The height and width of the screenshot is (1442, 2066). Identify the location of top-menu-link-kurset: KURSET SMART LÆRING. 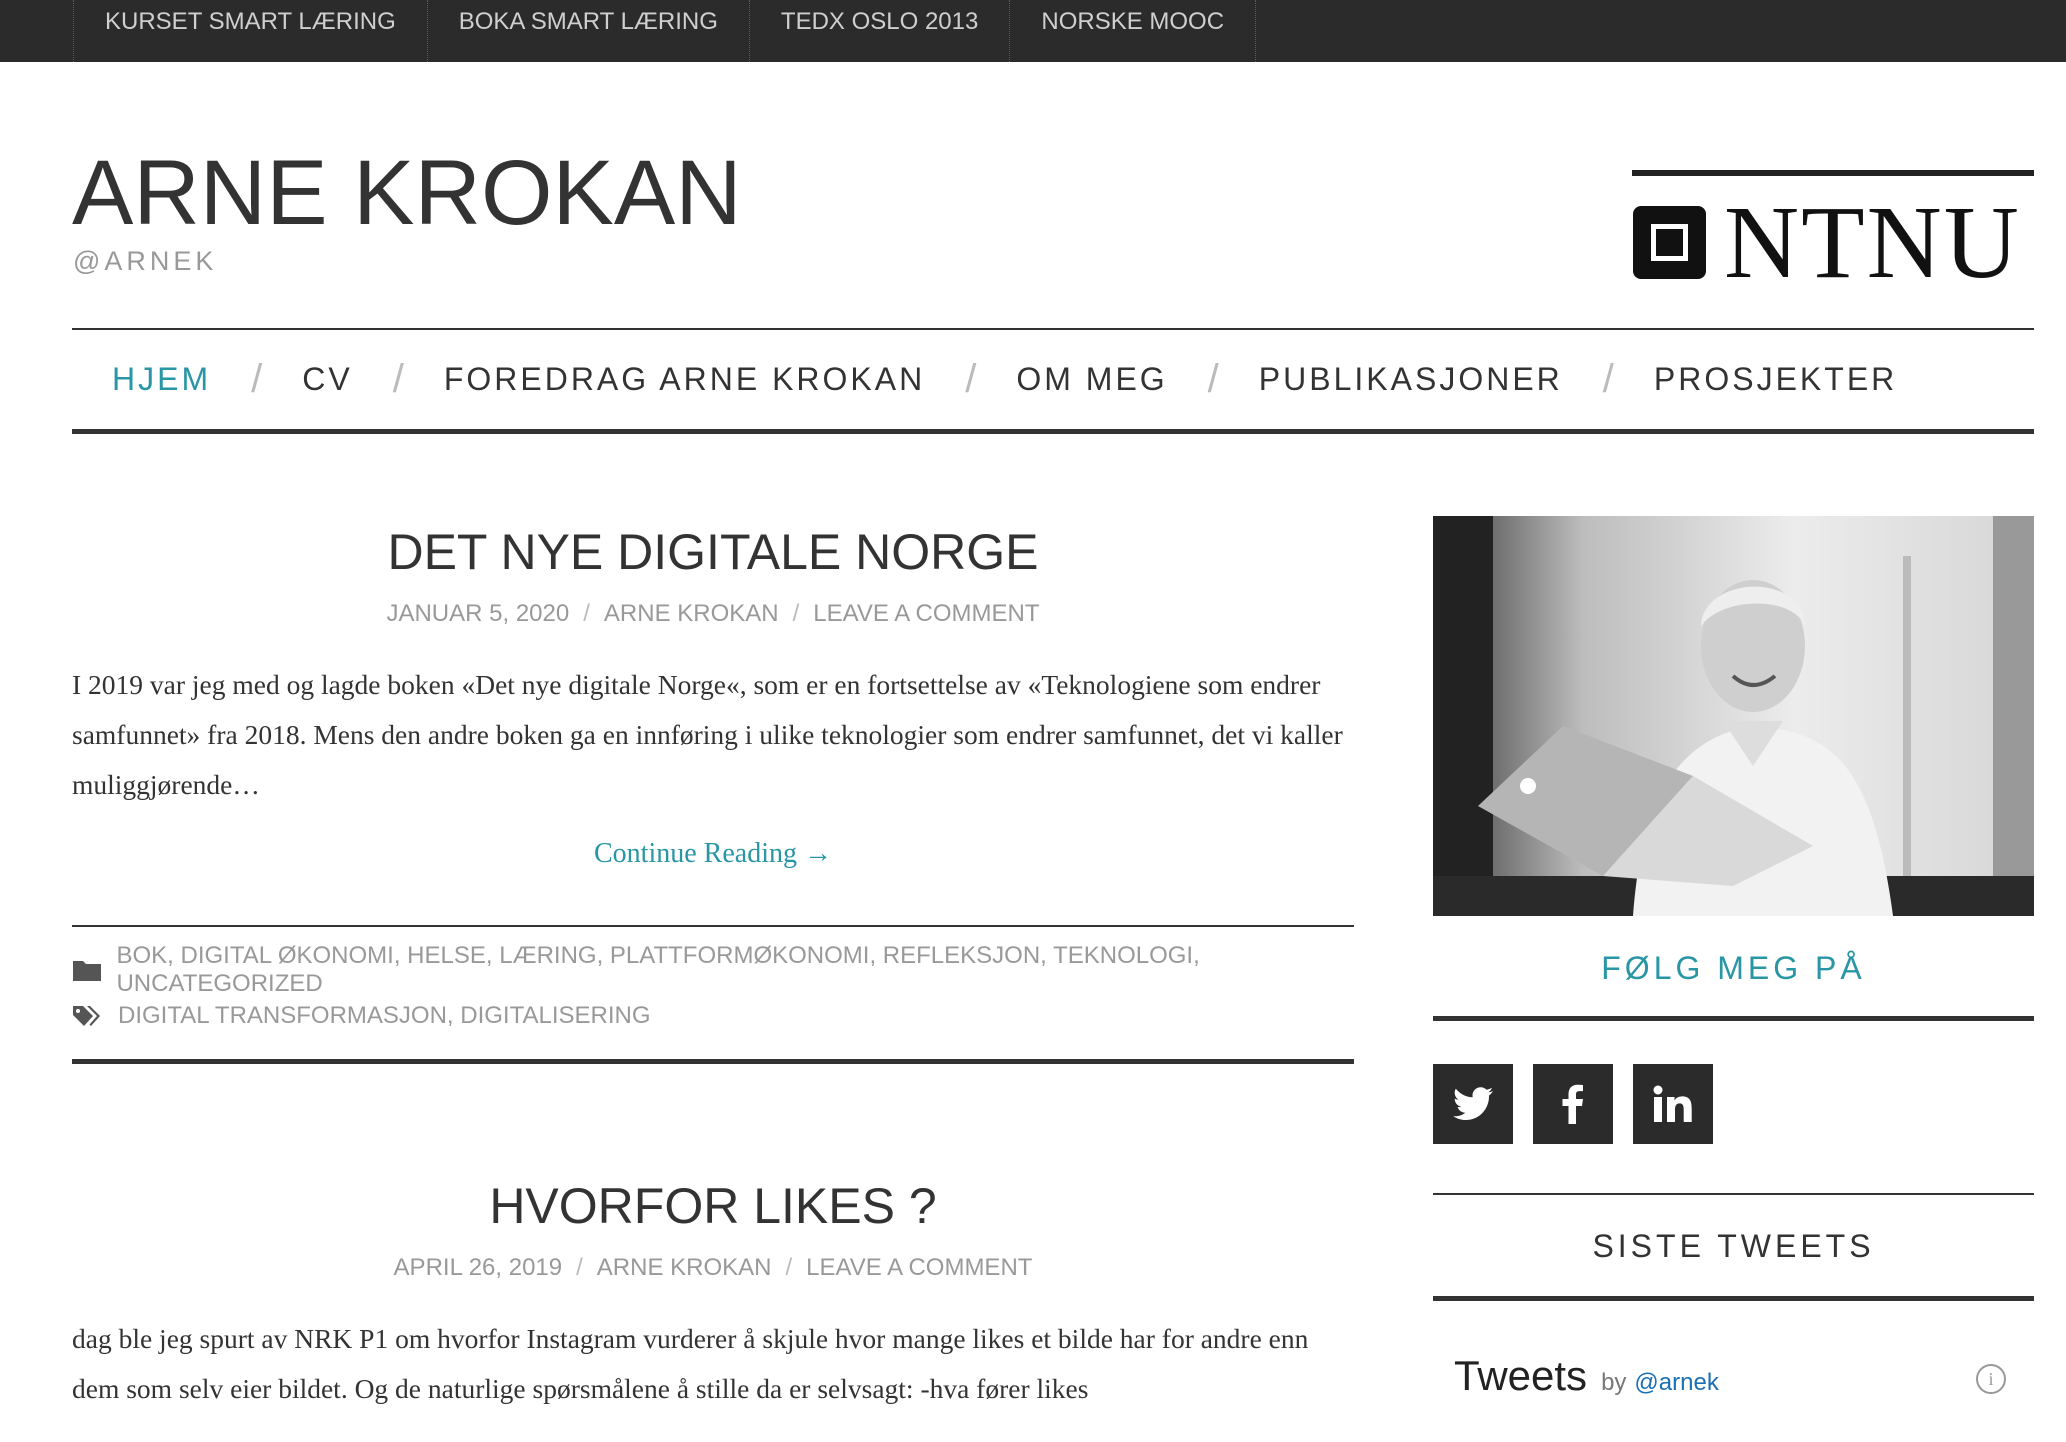
(250, 22).